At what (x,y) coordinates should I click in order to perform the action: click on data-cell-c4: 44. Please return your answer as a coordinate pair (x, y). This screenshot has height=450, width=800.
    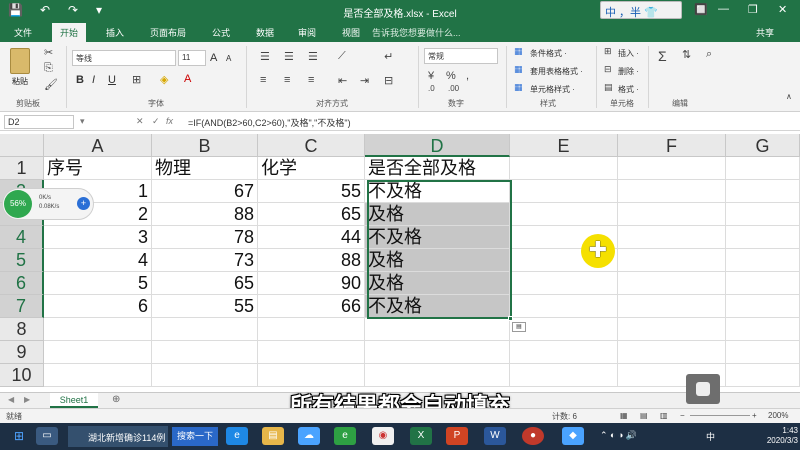
    Looking at the image, I should click on (311, 237).